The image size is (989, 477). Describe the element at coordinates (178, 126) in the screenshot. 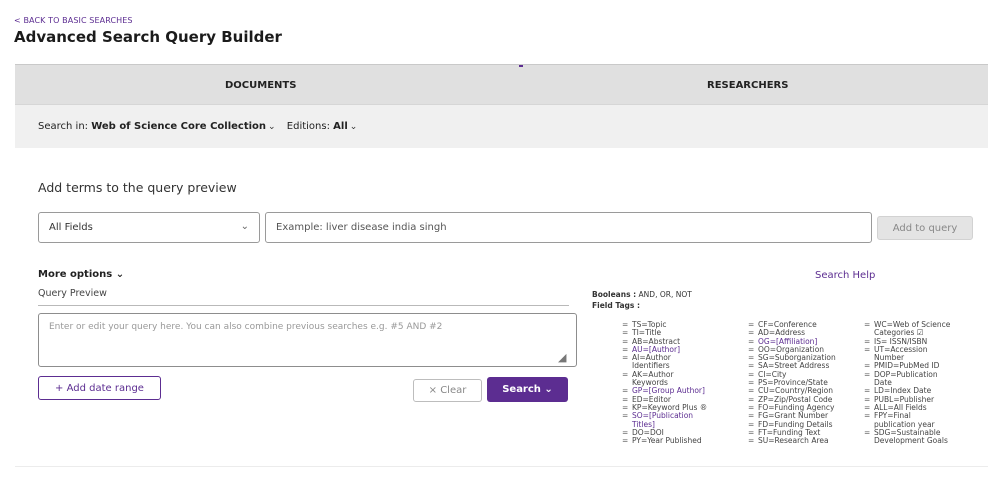

I see `collection-dropdown: Web of Science Core Collection` at that location.